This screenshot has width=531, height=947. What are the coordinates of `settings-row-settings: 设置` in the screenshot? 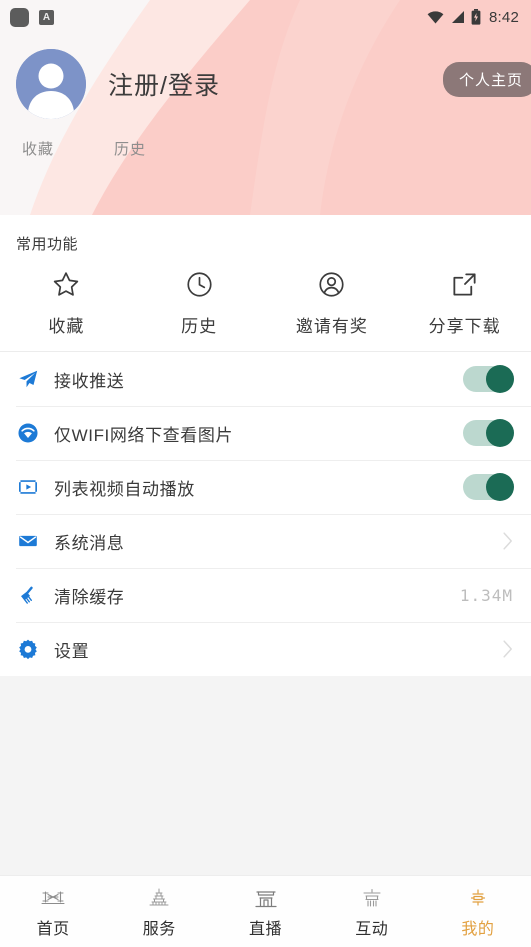 It's located at (265, 649).